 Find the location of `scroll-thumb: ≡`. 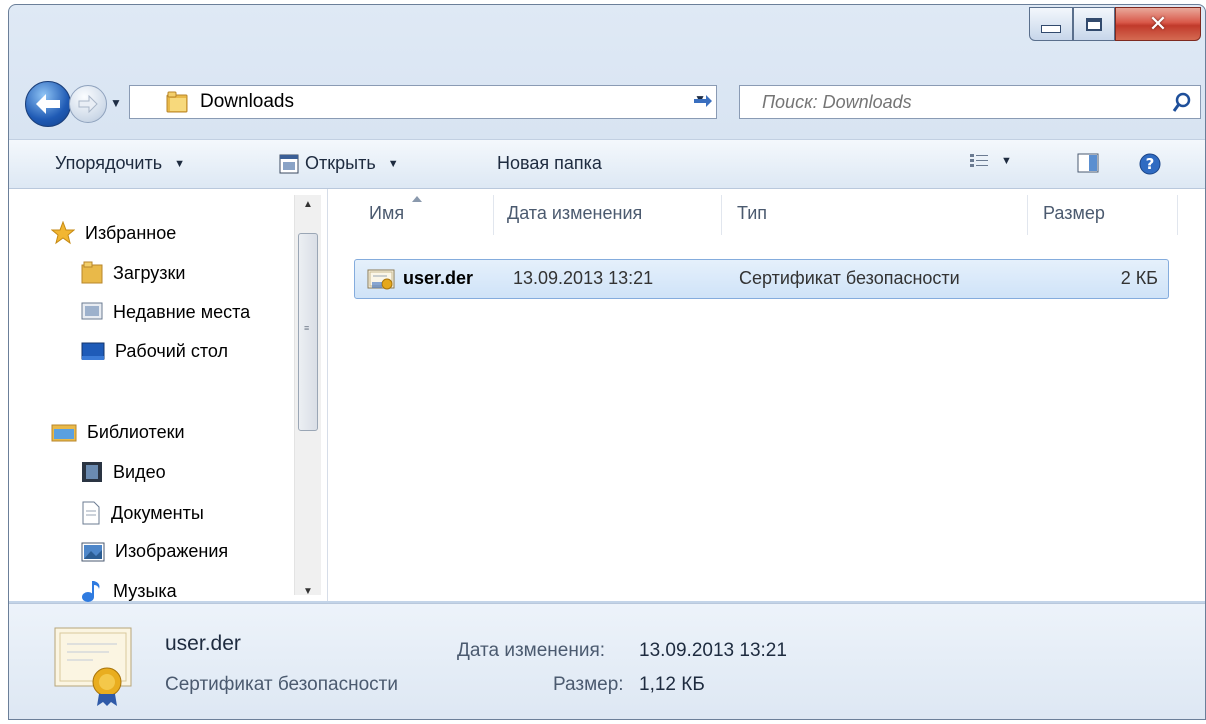

scroll-thumb: ≡ is located at coordinates (308, 332).